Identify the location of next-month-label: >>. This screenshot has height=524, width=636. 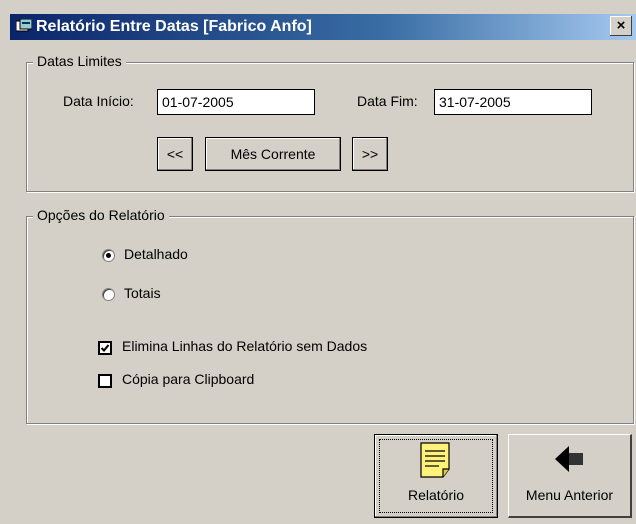
(370, 154).